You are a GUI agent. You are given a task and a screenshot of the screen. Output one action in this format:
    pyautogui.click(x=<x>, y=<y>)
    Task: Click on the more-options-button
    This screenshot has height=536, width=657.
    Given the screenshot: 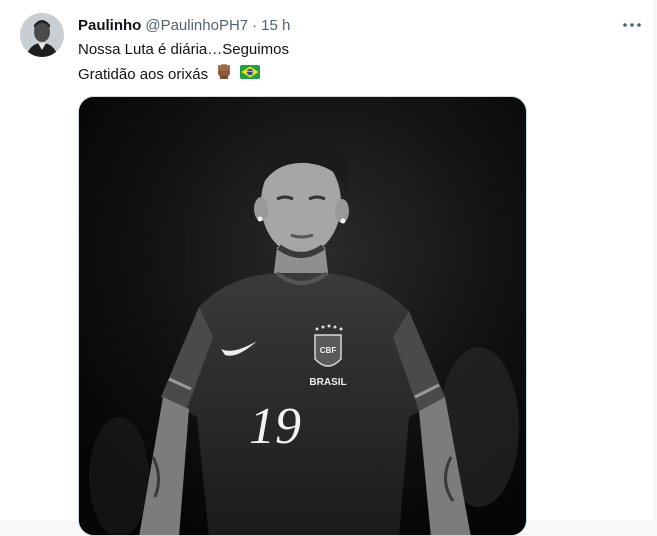 What is the action you would take?
    pyautogui.click(x=632, y=25)
    